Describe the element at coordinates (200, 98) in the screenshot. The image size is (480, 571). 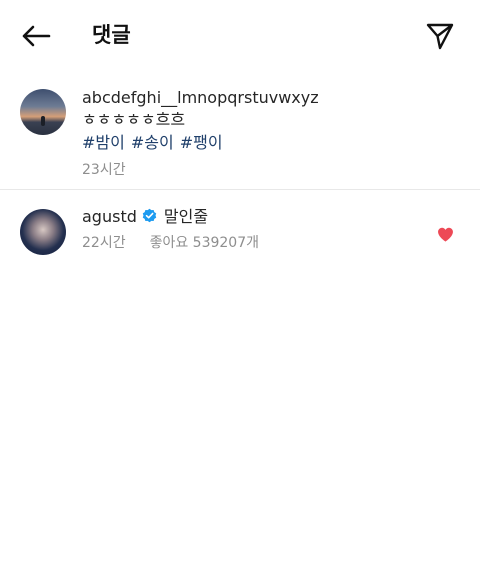
I see `caption-username: abcdefghi__lmnopqrstuvwxyz` at that location.